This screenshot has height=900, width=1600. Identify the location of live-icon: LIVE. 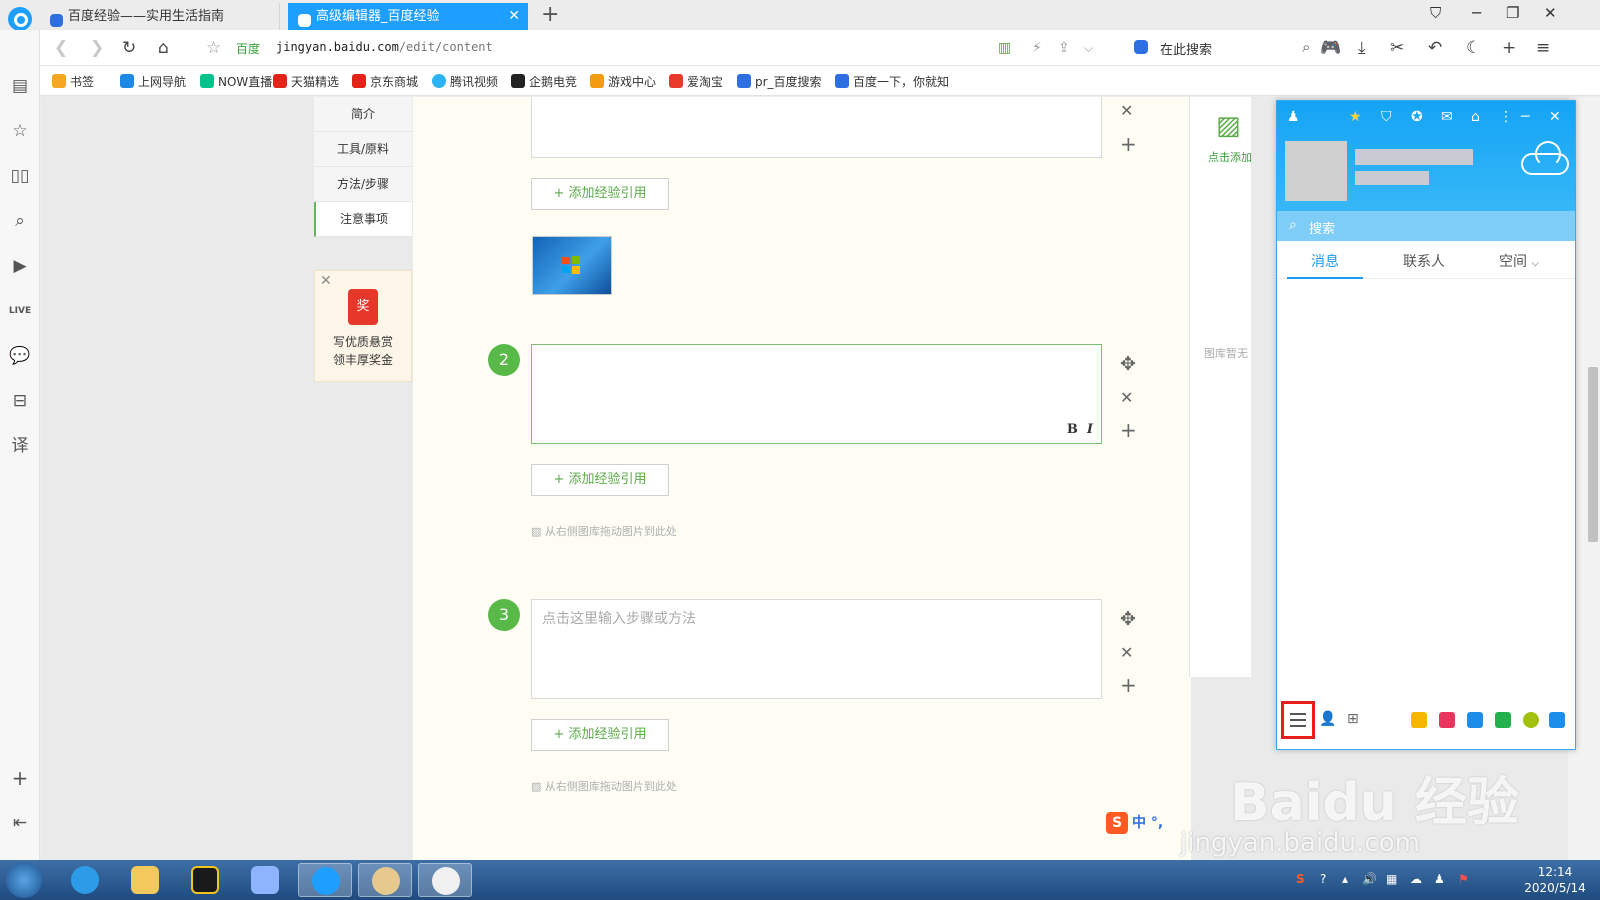
(20, 311).